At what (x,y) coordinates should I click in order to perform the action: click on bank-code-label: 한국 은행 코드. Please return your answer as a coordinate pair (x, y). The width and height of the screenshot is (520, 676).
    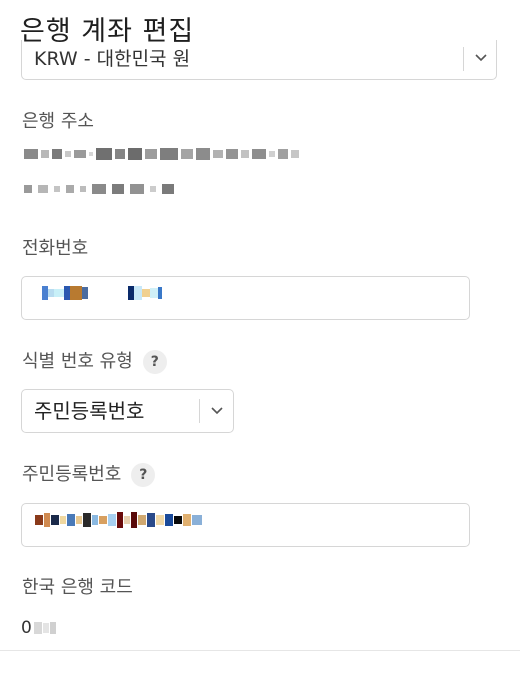
    Looking at the image, I should click on (77, 587).